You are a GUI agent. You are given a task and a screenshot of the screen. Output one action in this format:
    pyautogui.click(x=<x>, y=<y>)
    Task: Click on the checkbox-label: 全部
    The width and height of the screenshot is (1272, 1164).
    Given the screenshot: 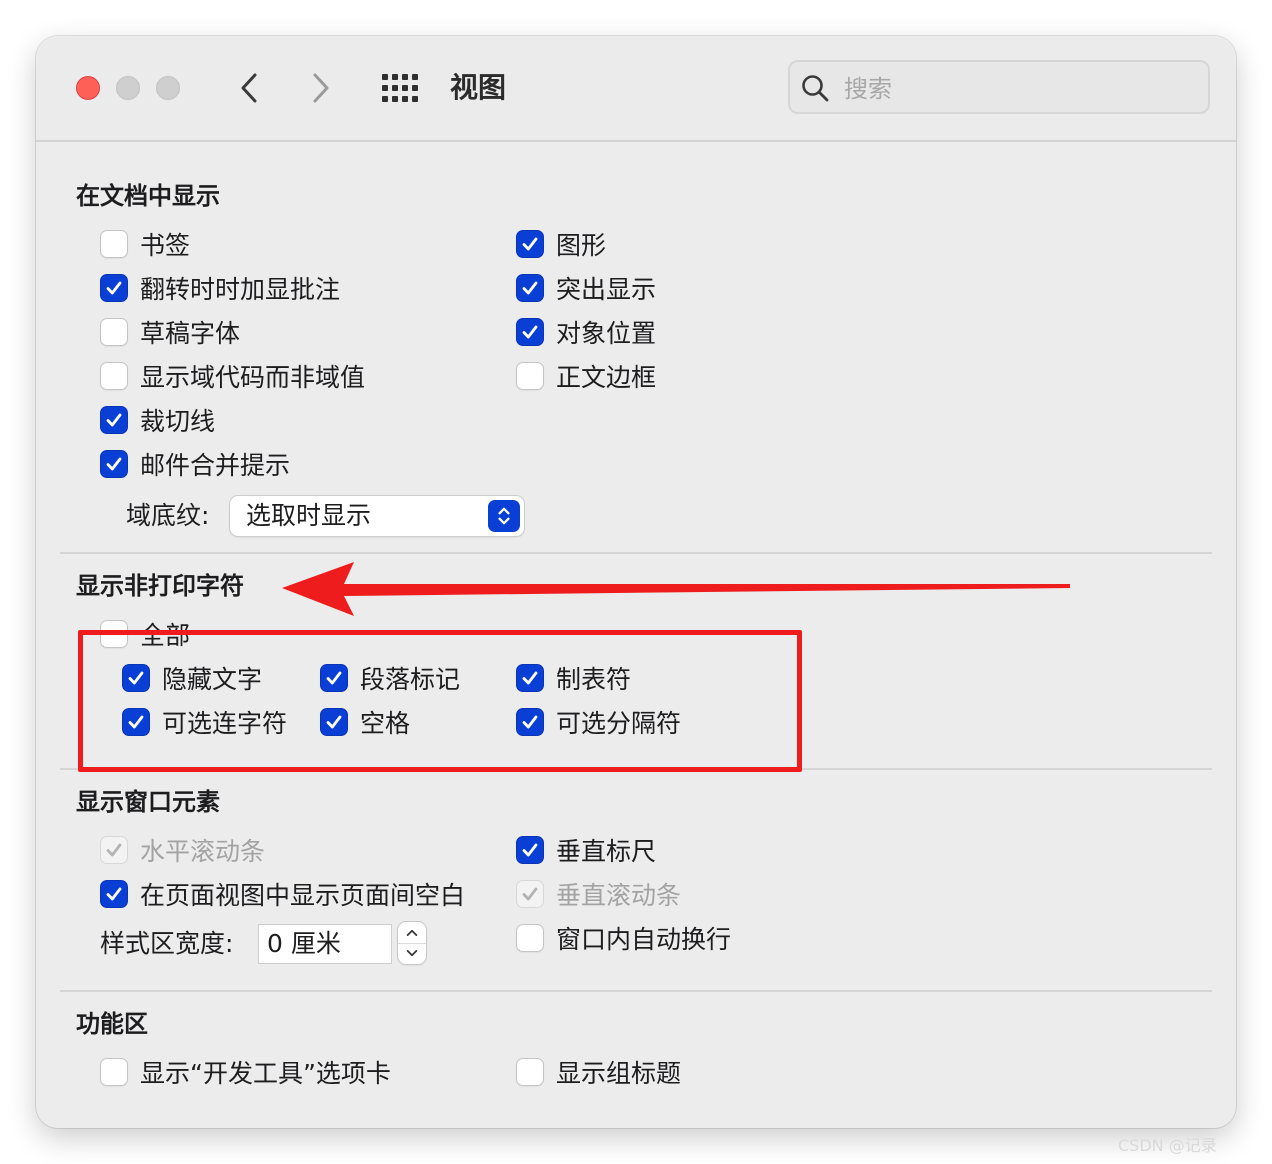 What is the action you would take?
    pyautogui.click(x=165, y=635)
    